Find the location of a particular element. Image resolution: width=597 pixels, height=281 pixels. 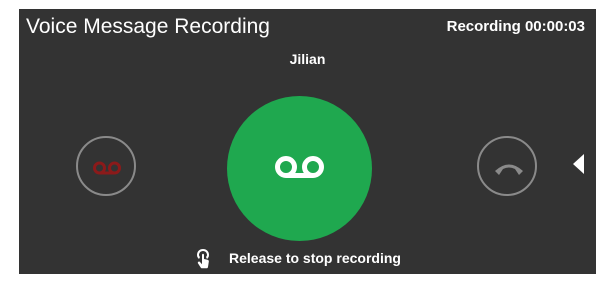

contact-name: Jilian is located at coordinates (307, 59).